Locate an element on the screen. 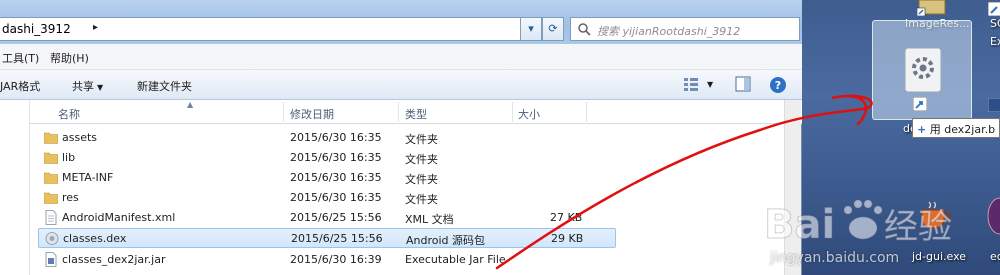 This screenshot has height=275, width=1000. desktop-icon-label: Ex is located at coordinates (995, 41).